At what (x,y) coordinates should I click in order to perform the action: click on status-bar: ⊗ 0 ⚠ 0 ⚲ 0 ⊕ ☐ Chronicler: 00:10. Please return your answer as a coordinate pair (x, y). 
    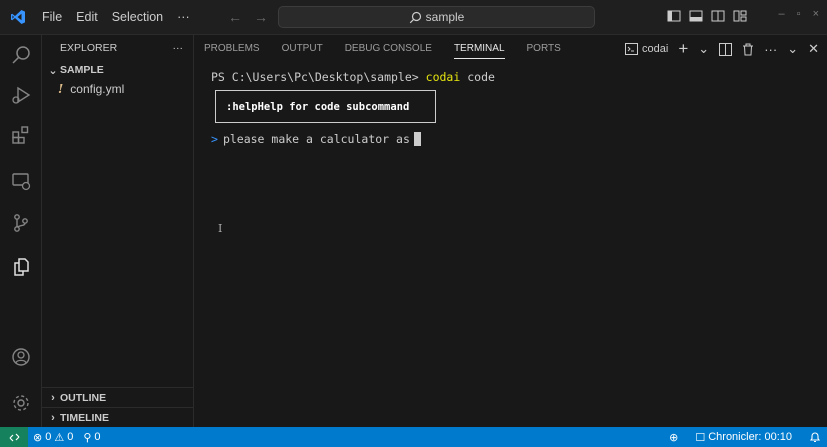
    Looking at the image, I should click on (413, 437).